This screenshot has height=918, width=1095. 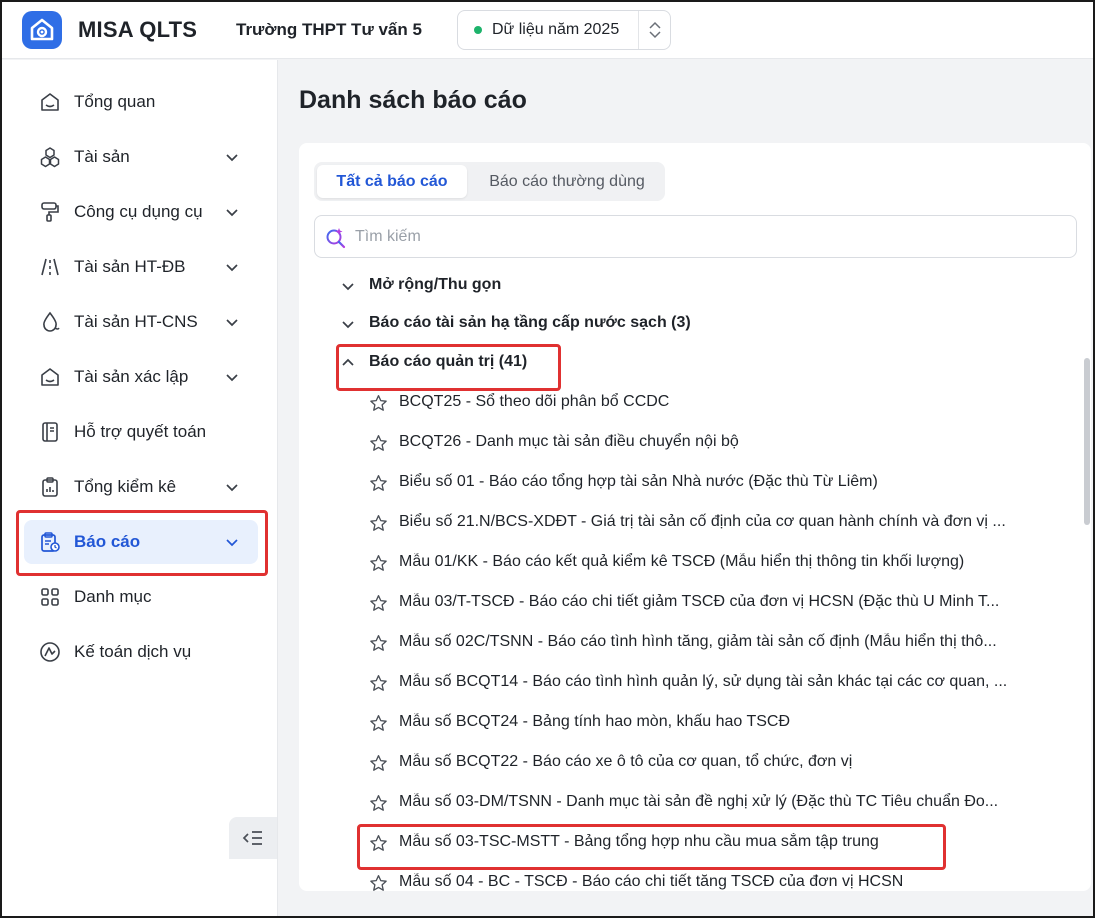 What do you see at coordinates (130, 266) in the screenshot?
I see `sidebar-item-label: Tài sản HT-ĐB` at bounding box center [130, 266].